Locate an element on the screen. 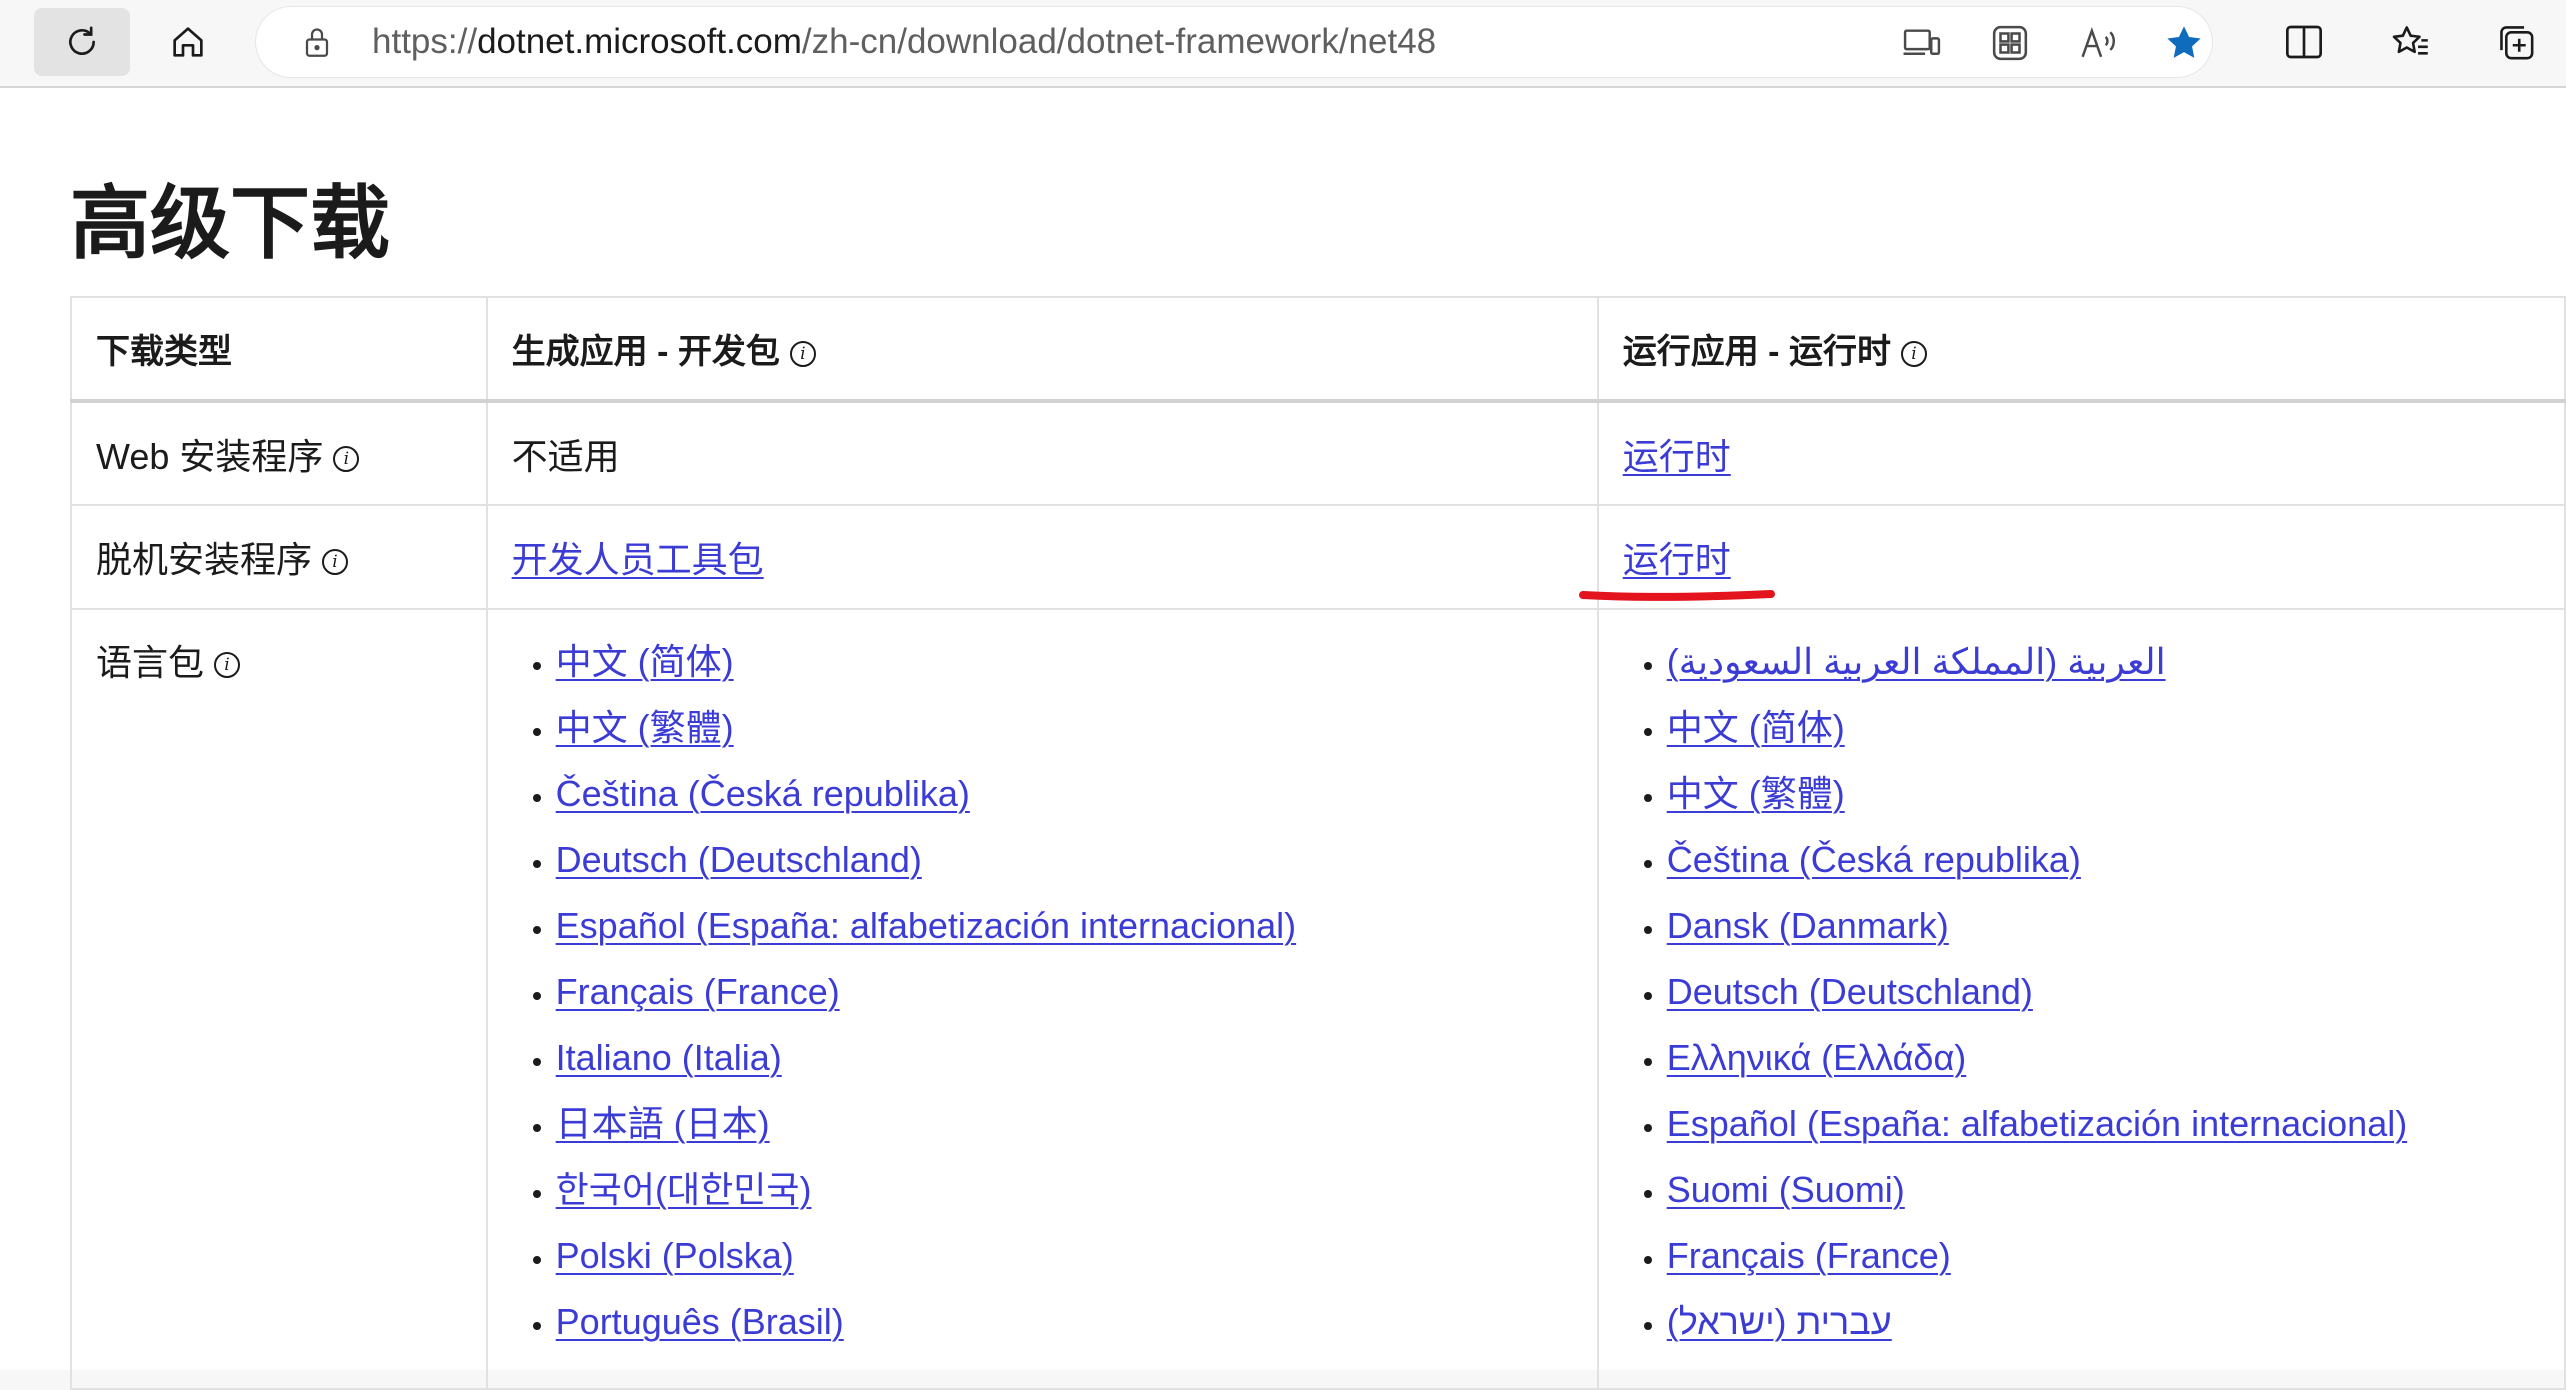 The height and width of the screenshot is (1390, 2566). row-label: 脱机安装程序 i is located at coordinates (279, 557).